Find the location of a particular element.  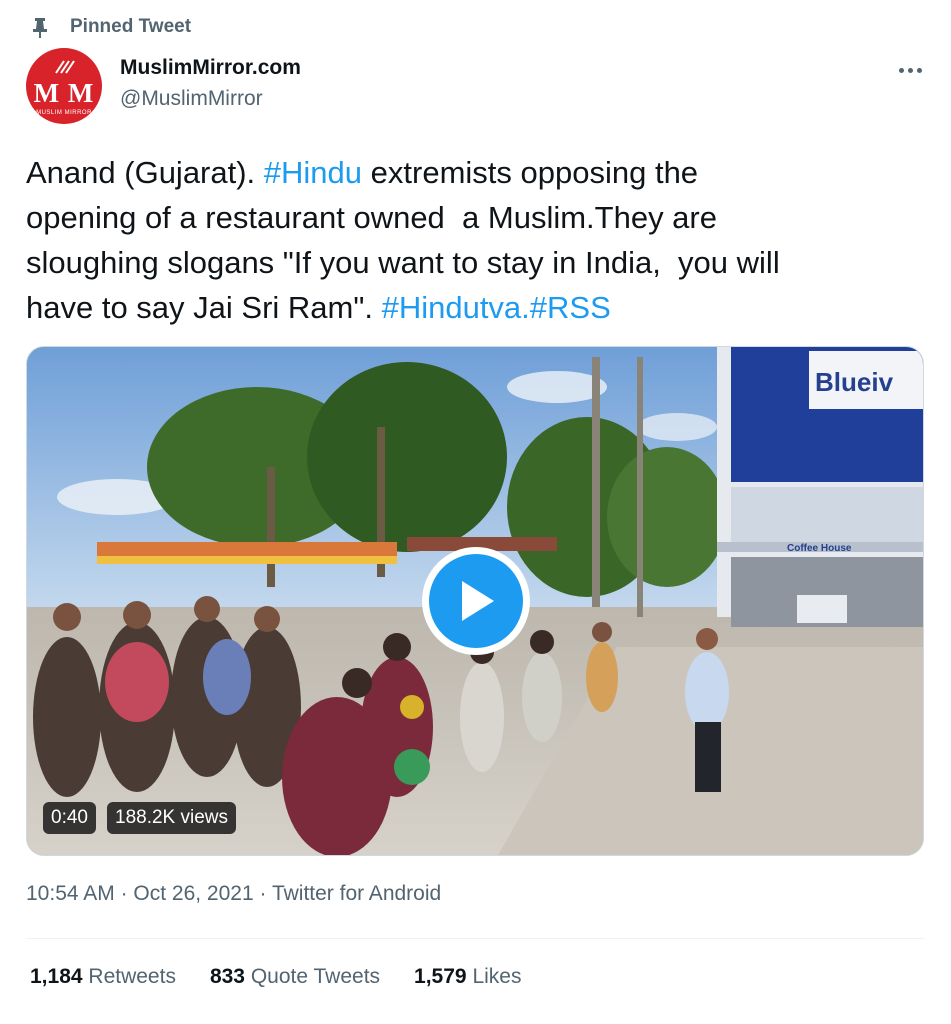

play-button is located at coordinates (476, 601).